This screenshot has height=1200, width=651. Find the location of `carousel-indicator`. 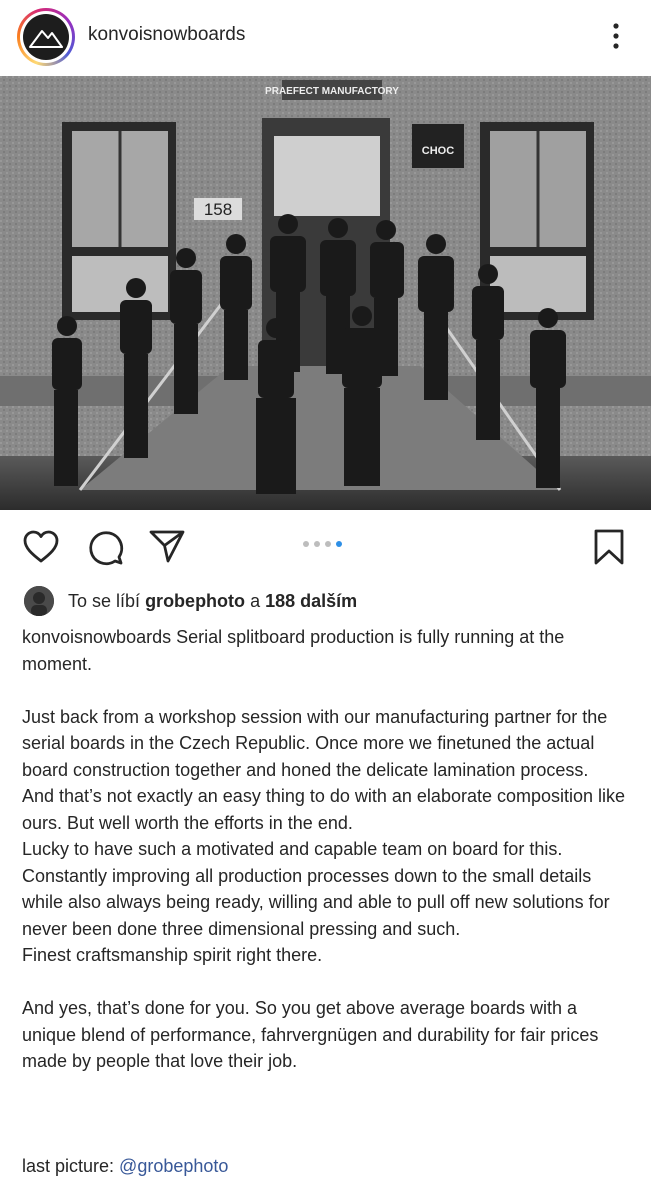

carousel-indicator is located at coordinates (322, 544).